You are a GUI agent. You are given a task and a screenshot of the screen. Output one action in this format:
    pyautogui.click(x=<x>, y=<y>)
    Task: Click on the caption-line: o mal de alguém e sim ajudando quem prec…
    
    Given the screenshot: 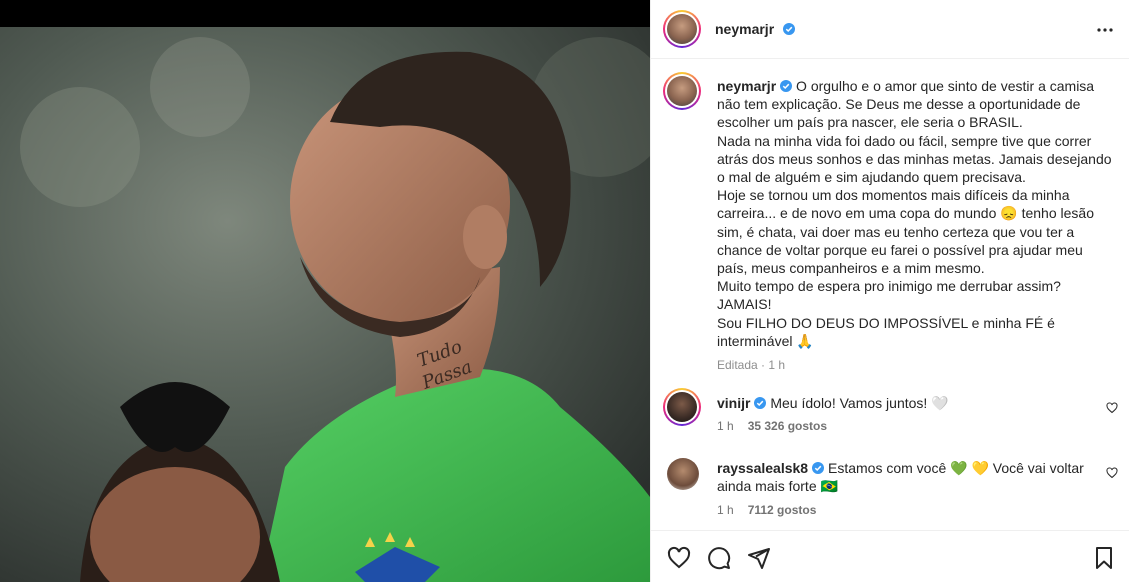 What is the action you would take?
    pyautogui.click(x=871, y=177)
    